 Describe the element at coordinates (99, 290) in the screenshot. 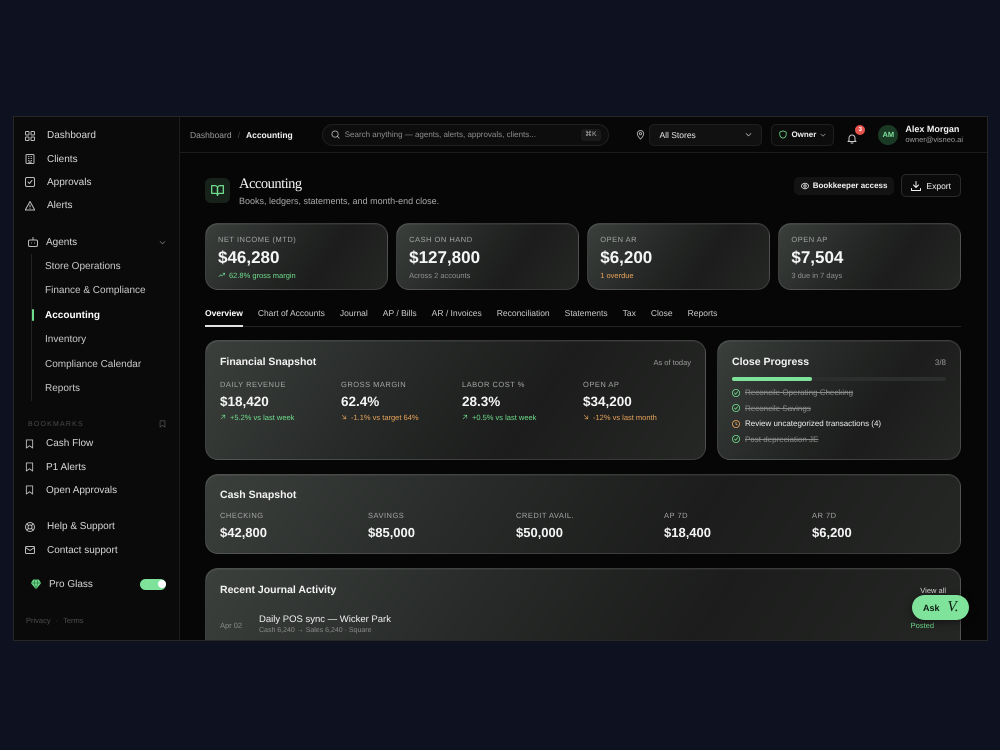

I see `sidebar-item: Finance & Compliance` at that location.